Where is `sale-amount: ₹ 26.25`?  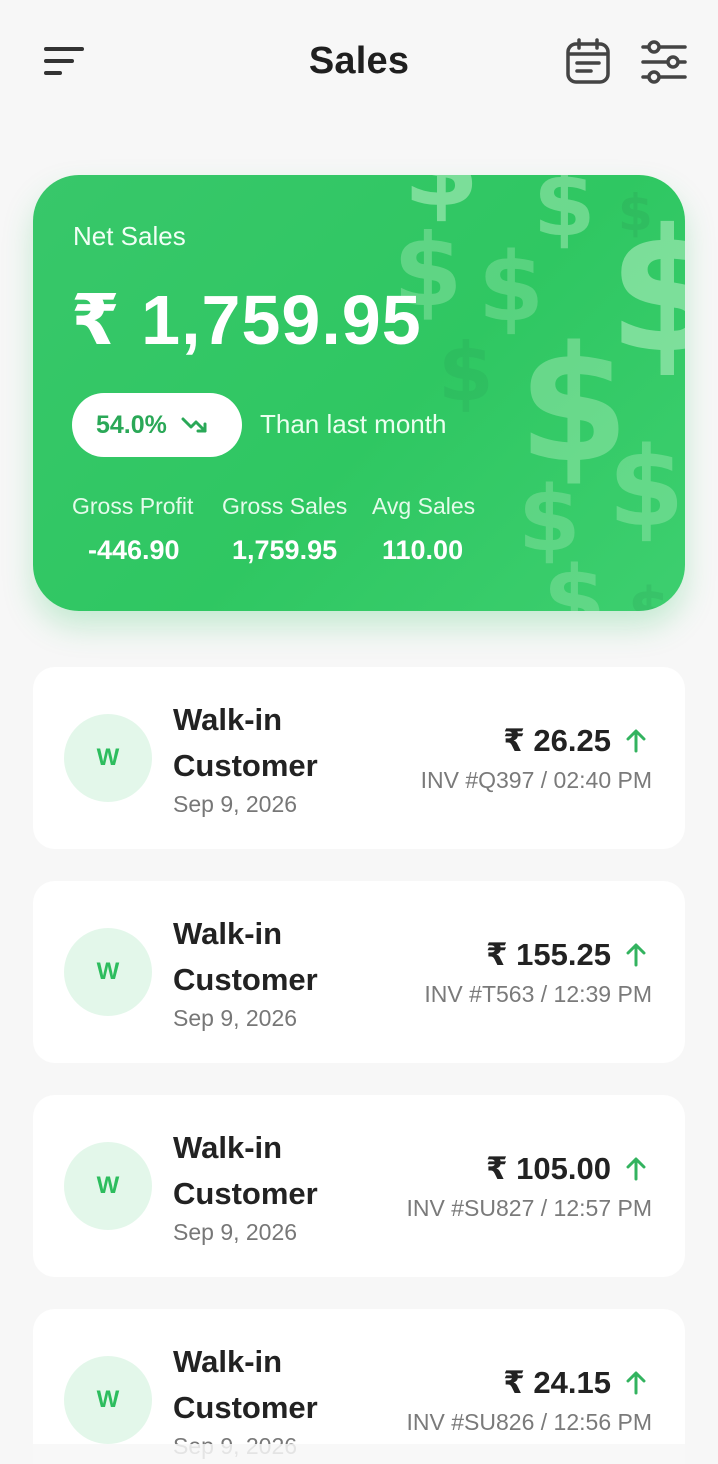
sale-amount: ₹ 26.25 is located at coordinates (557, 740).